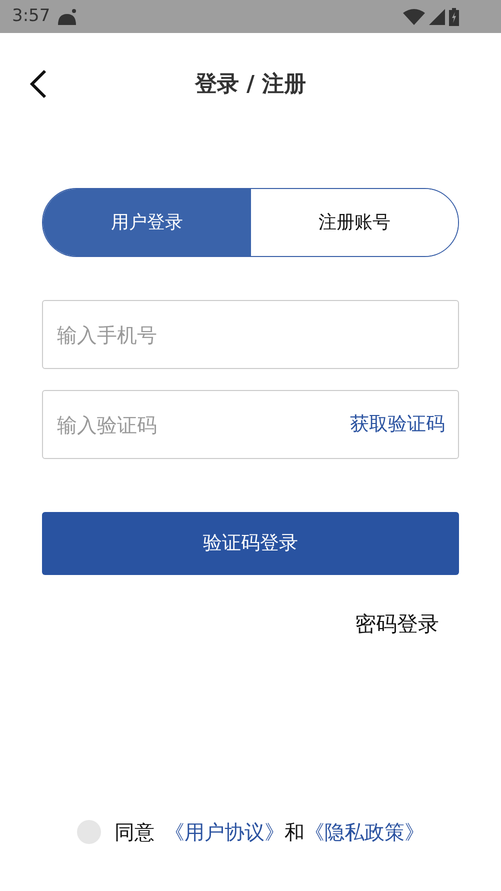 The image size is (501, 891). I want to click on status-time: 3:57, so click(31, 16).